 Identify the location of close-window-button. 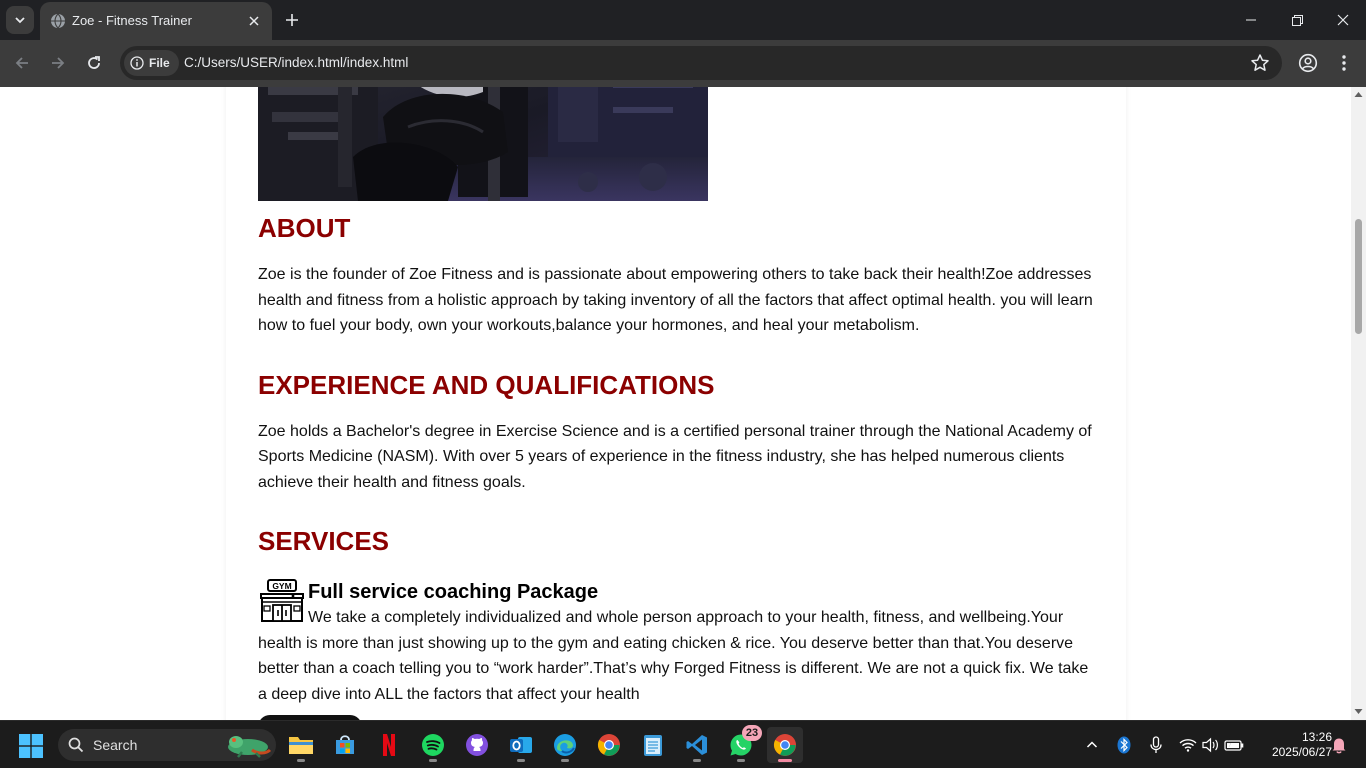
(1343, 20).